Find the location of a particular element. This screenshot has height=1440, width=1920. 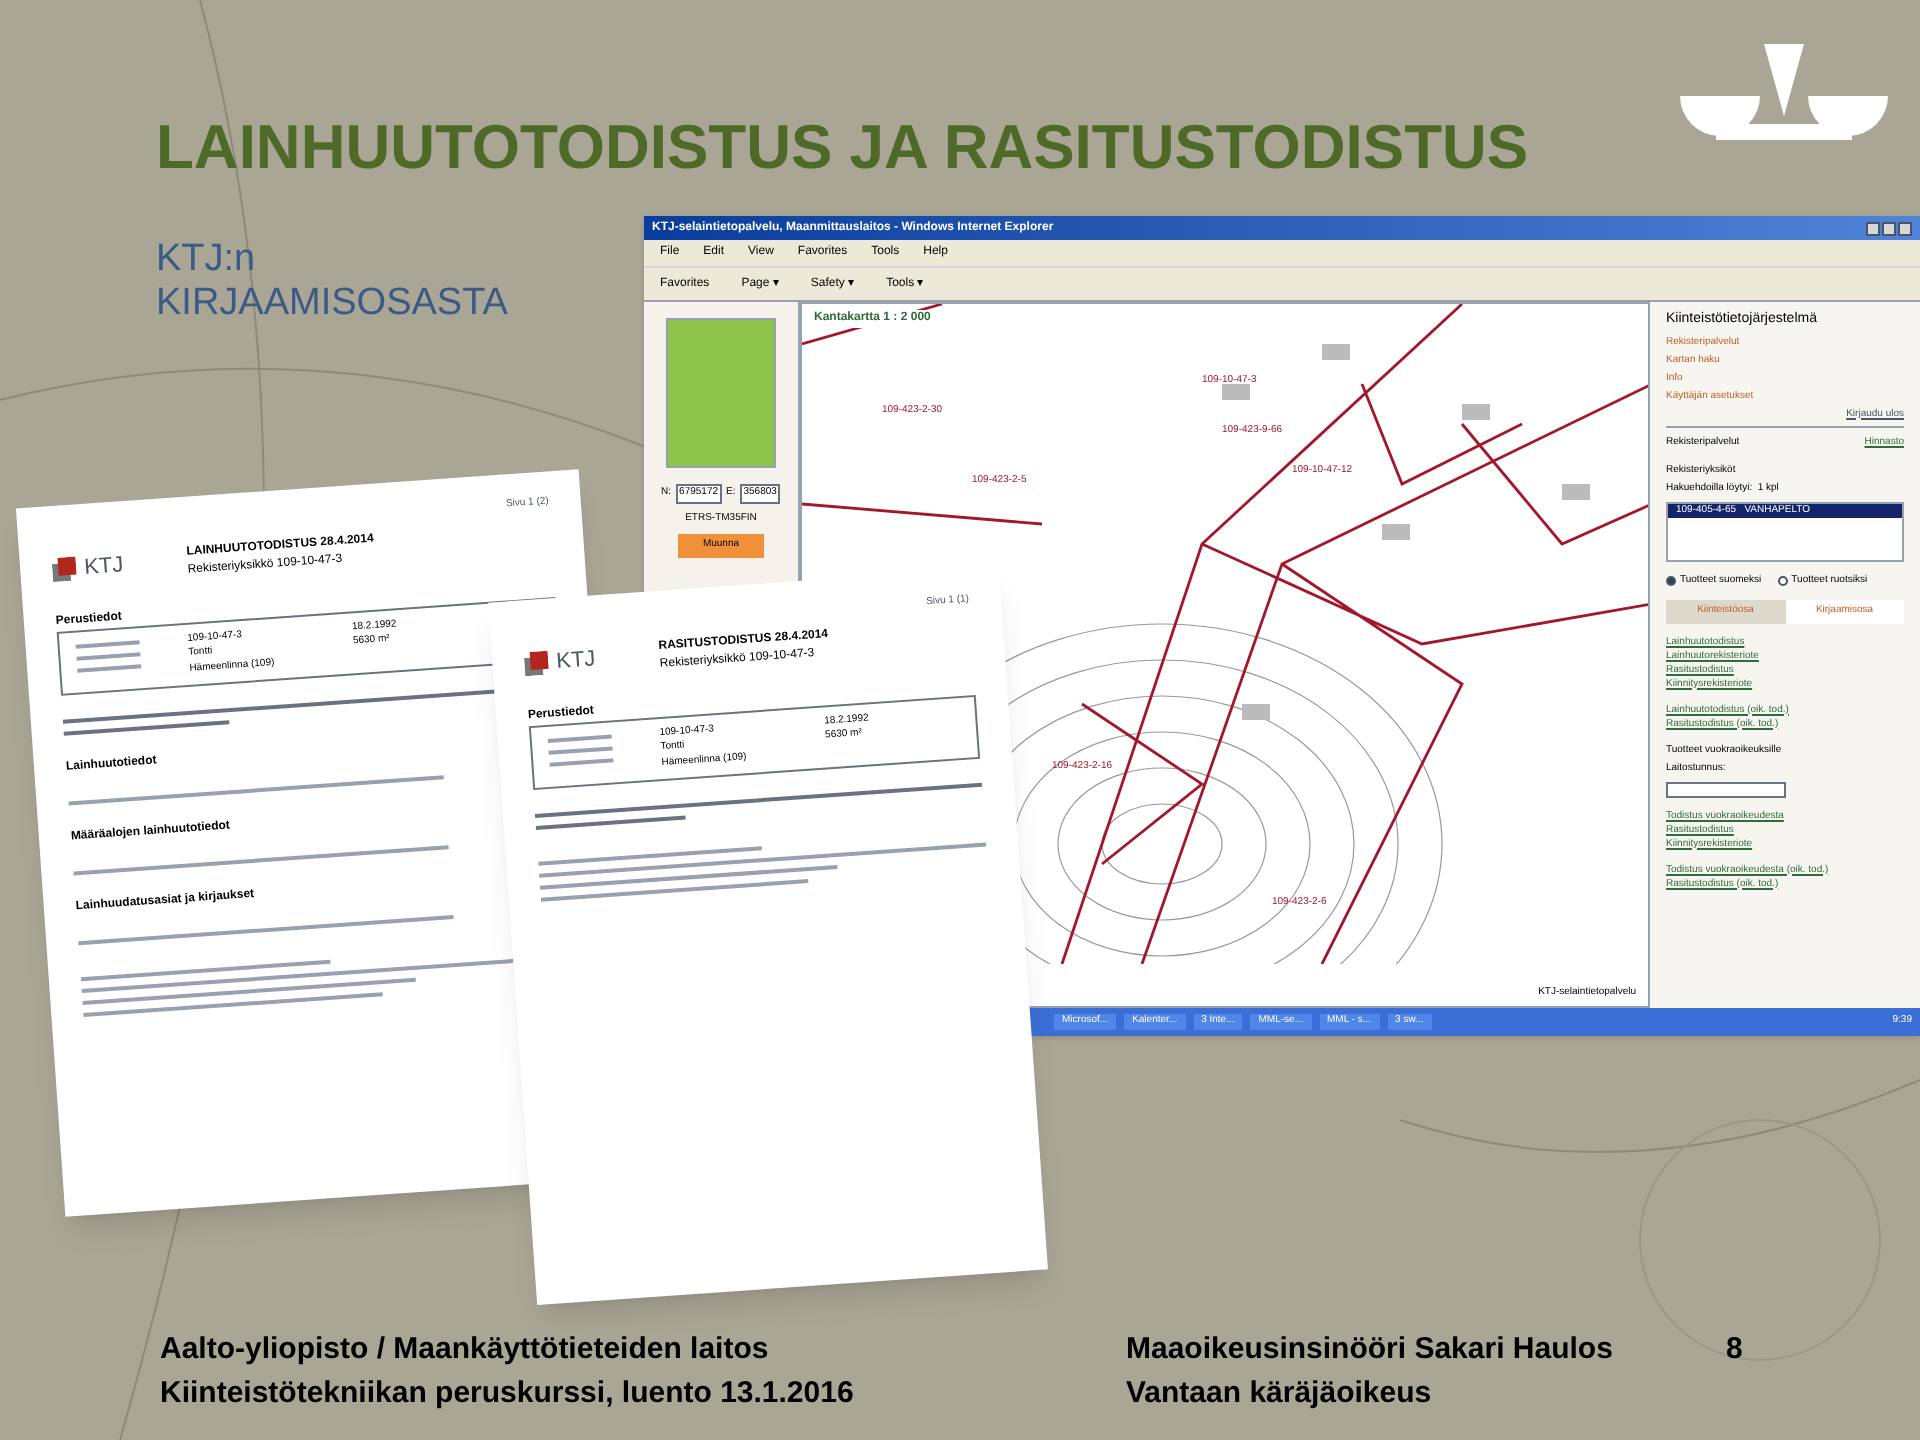

close-icon is located at coordinates (1905, 228).